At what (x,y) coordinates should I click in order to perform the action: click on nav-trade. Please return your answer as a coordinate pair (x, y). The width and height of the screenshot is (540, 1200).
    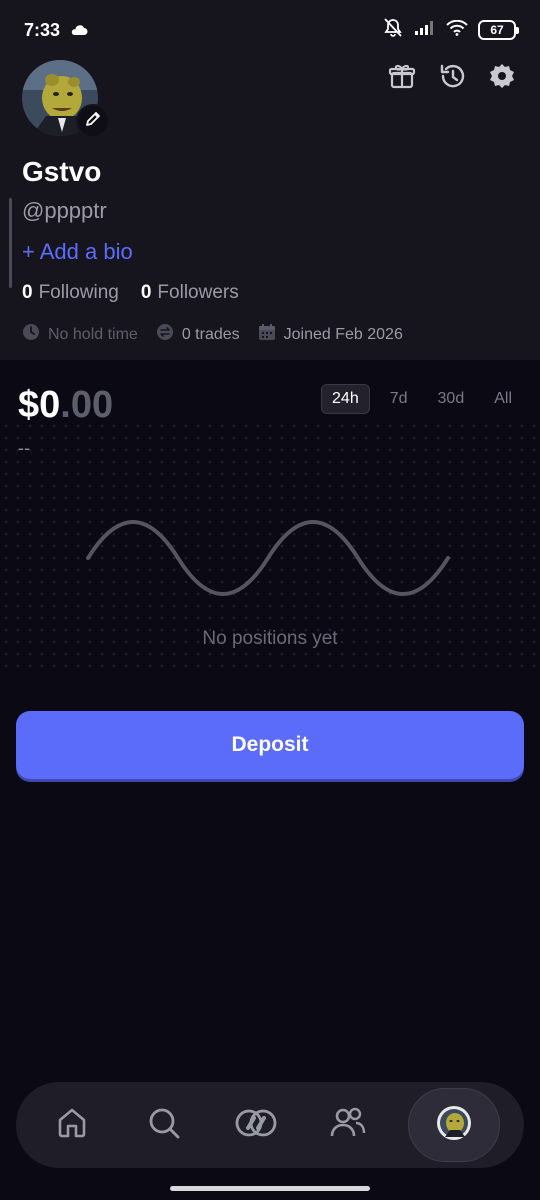
    Looking at the image, I should click on (256, 1125).